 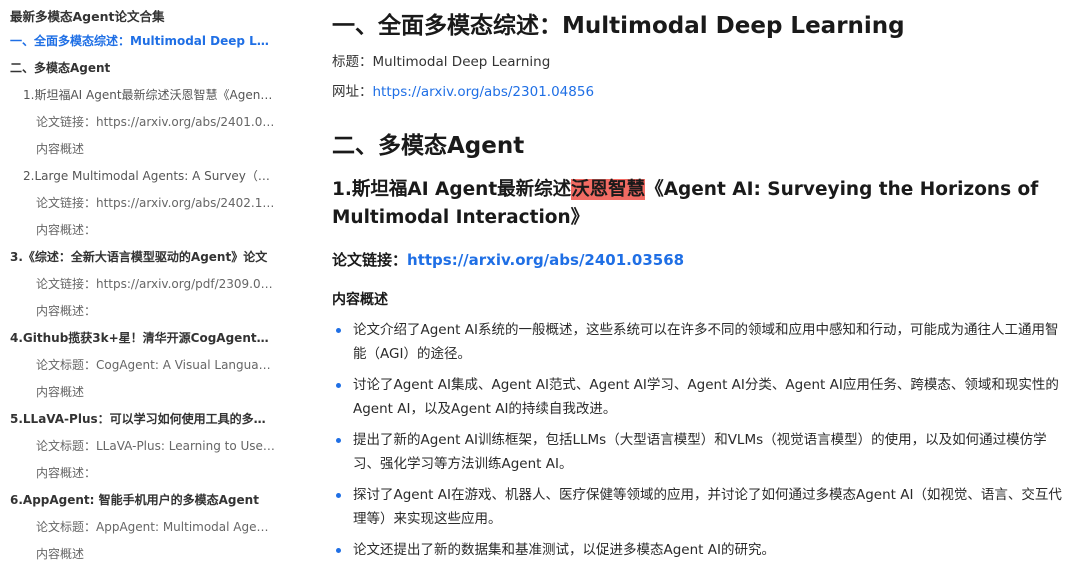 I want to click on list-item: 论文还提出了新的数据集和基准测试，以促进多模态Agent AI的研究。, so click(x=697, y=550).